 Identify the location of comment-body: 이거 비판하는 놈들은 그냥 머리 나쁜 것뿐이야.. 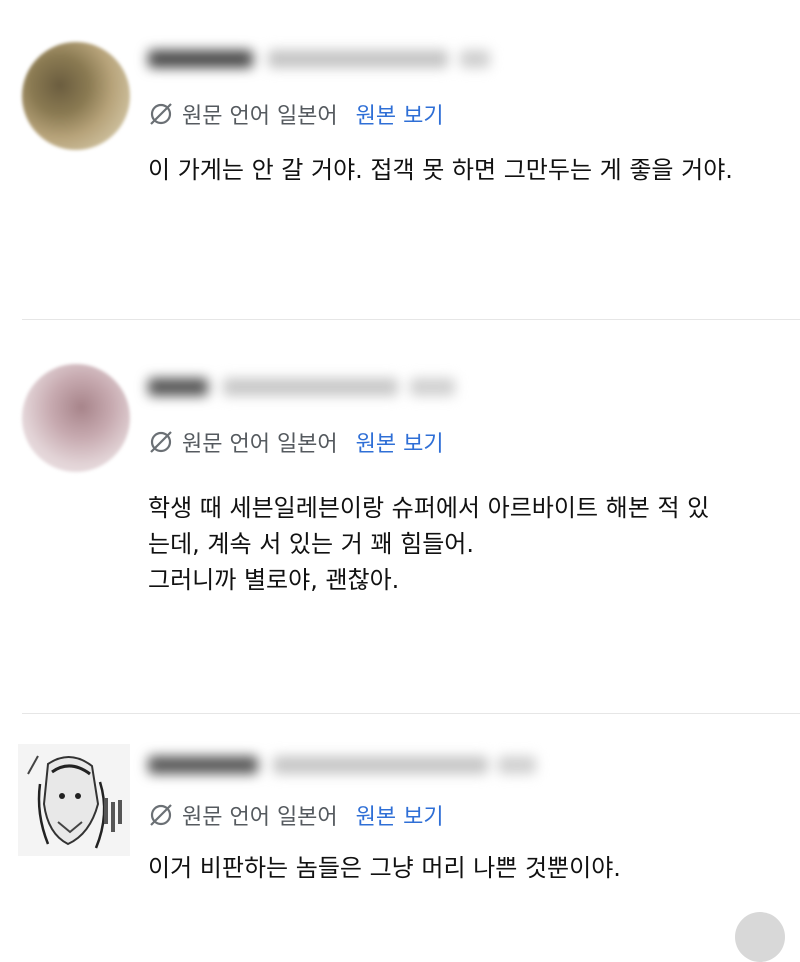
(463, 868).